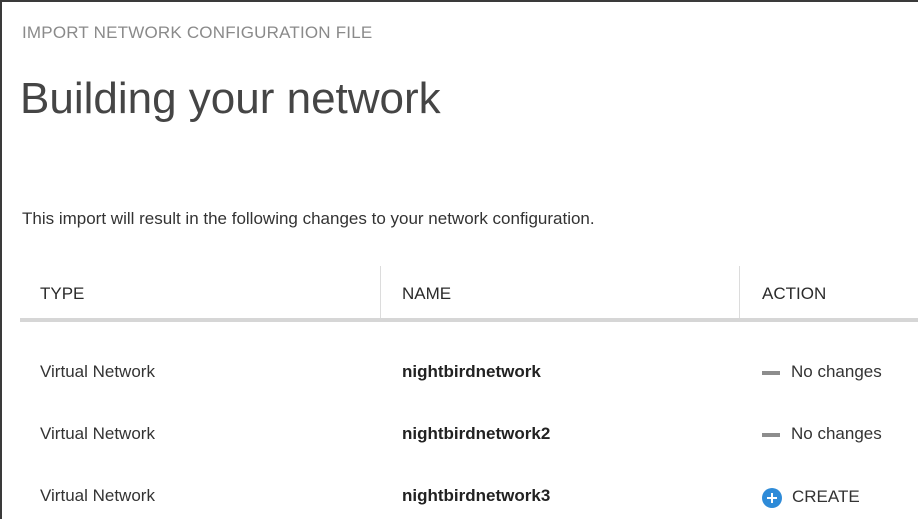 Image resolution: width=918 pixels, height=519 pixels. What do you see at coordinates (476, 495) in the screenshot?
I see `row-name: nightbirdnetwork3` at bounding box center [476, 495].